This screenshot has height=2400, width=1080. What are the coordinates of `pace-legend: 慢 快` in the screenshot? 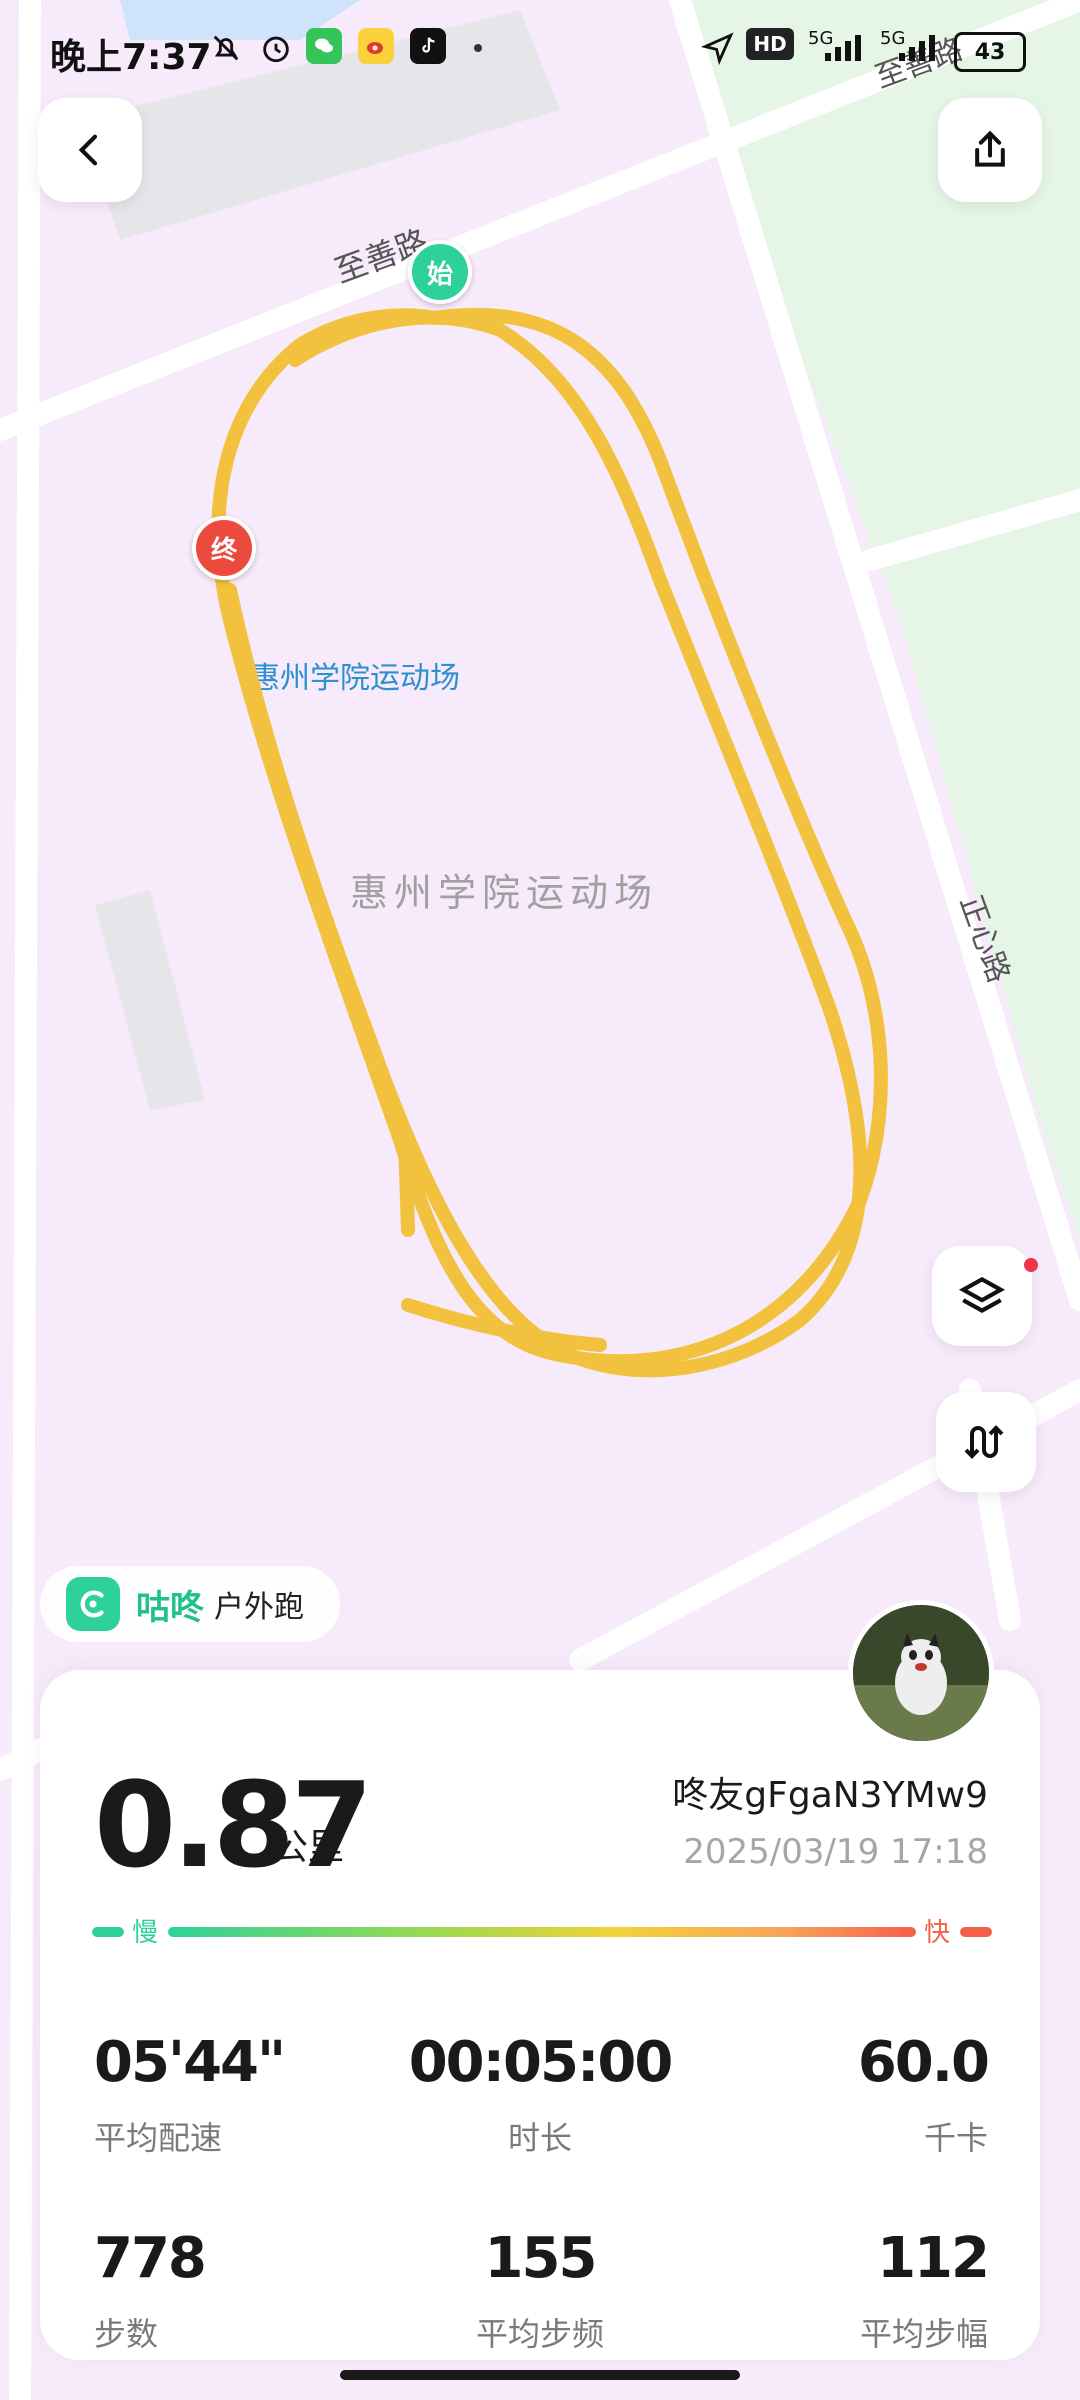 It's located at (542, 1930).